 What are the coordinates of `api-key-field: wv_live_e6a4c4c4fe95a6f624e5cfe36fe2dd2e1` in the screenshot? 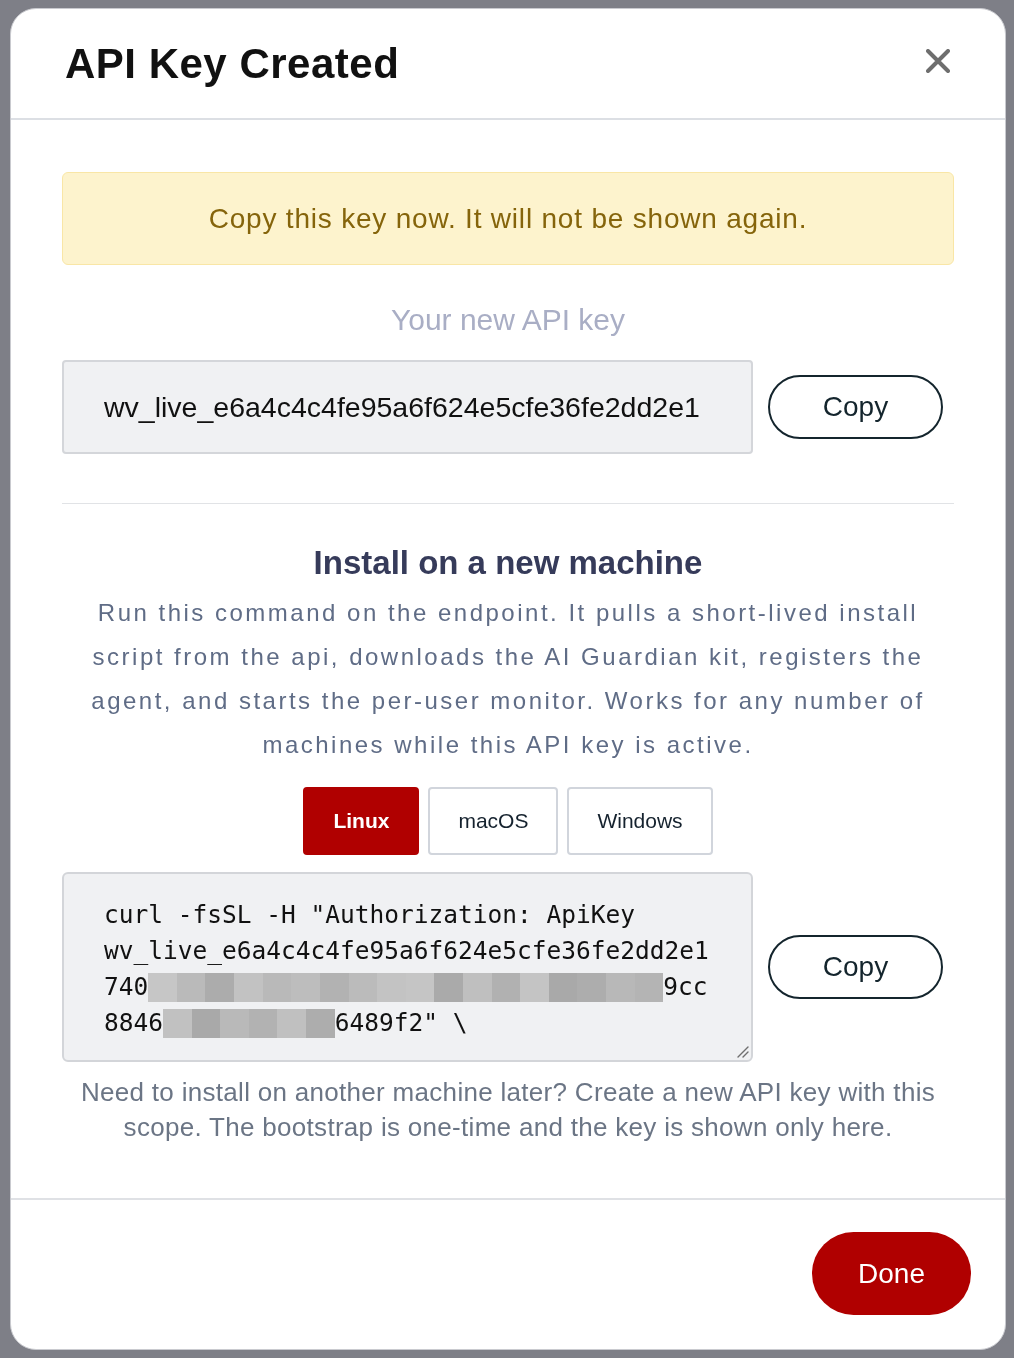 It's located at (407, 407).